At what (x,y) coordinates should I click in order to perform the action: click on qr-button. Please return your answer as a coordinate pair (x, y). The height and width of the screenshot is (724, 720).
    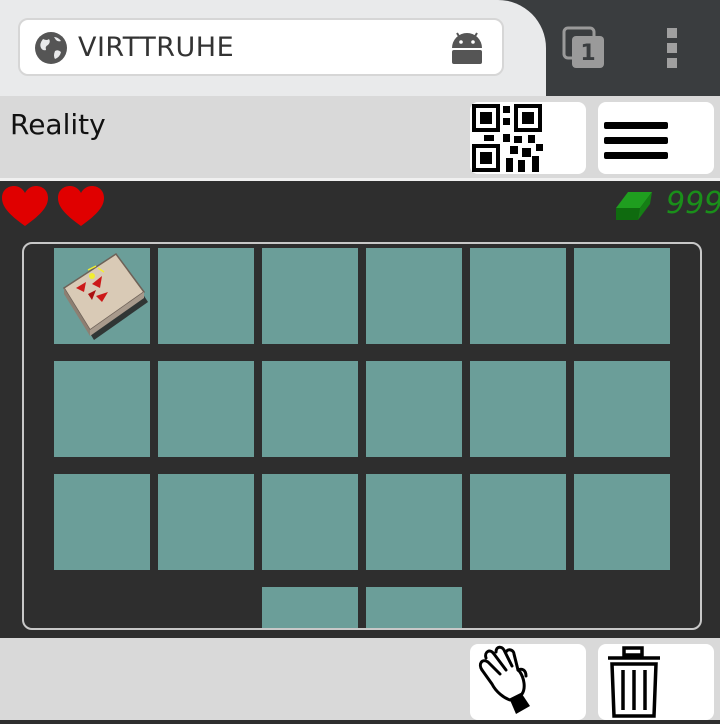
    Looking at the image, I should click on (528, 138).